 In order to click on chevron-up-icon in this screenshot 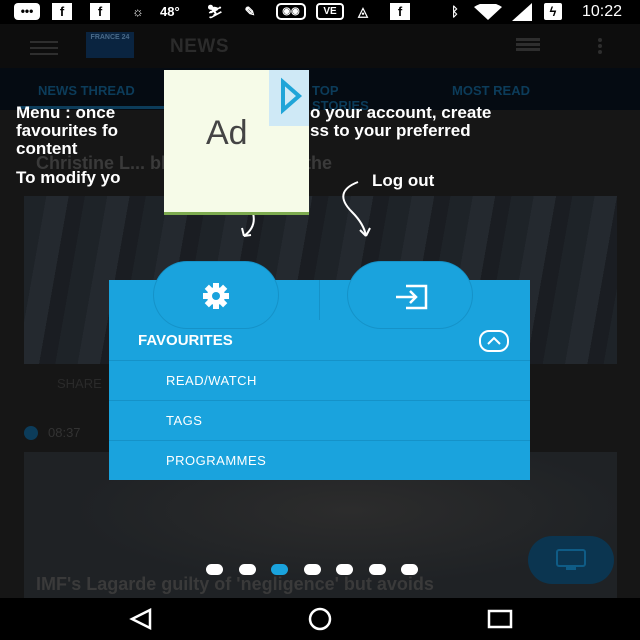, I will do `click(494, 341)`.